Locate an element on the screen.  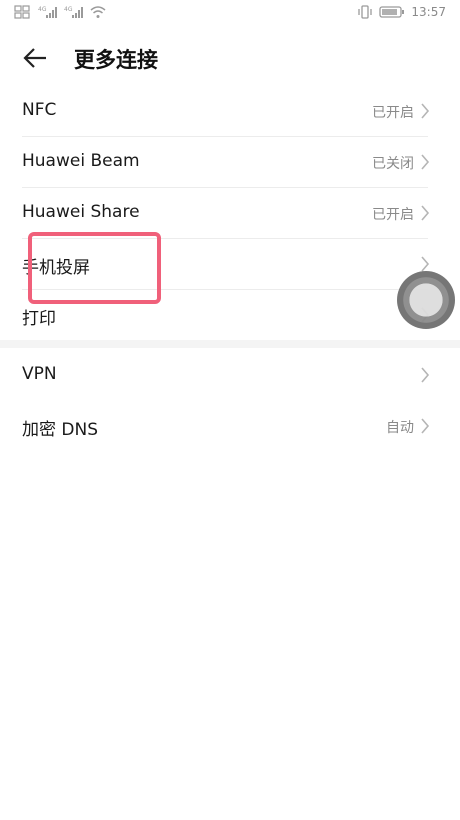
list-item-encrypted-dns: 加密 DNS 自动 is located at coordinates (230, 426).